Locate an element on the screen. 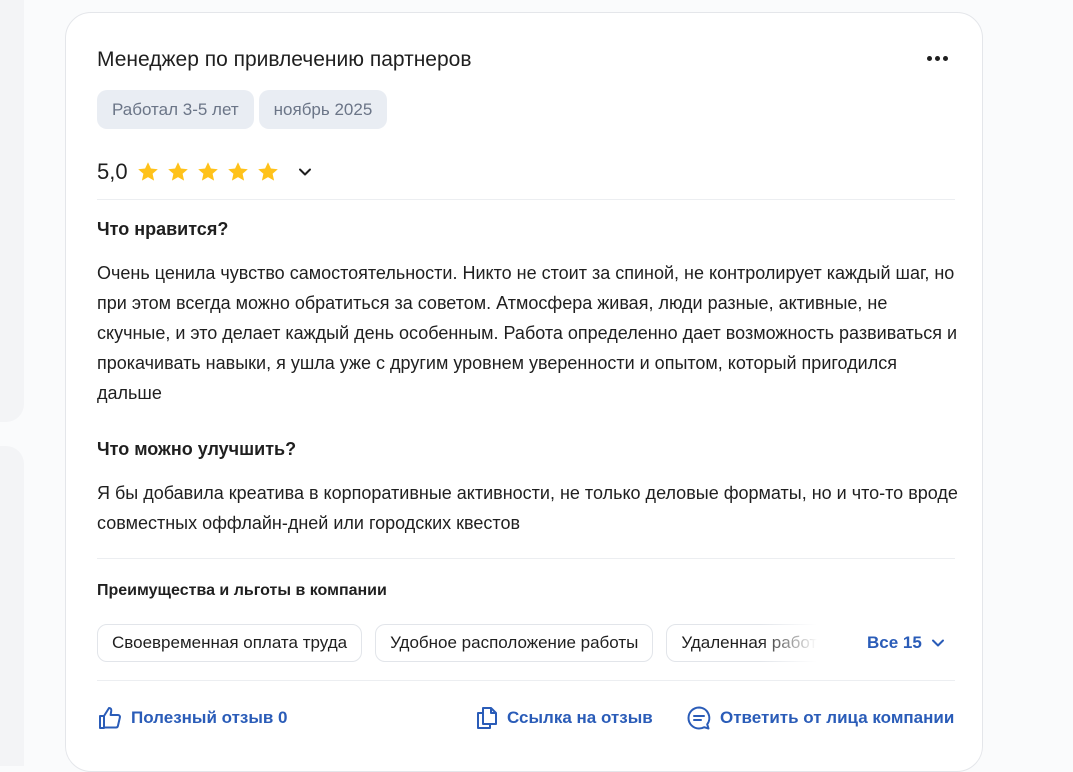 The image size is (1073, 772). likes-title: Что нравится? is located at coordinates (163, 229).